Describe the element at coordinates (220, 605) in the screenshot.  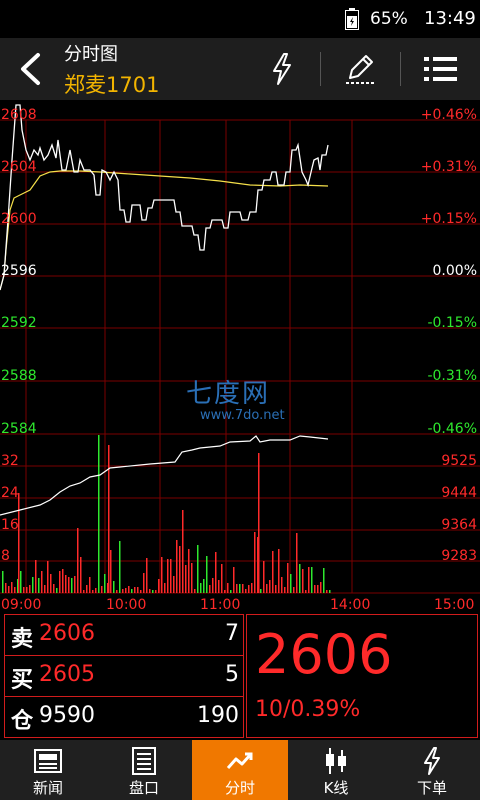
I see `time-label: 11:00` at that location.